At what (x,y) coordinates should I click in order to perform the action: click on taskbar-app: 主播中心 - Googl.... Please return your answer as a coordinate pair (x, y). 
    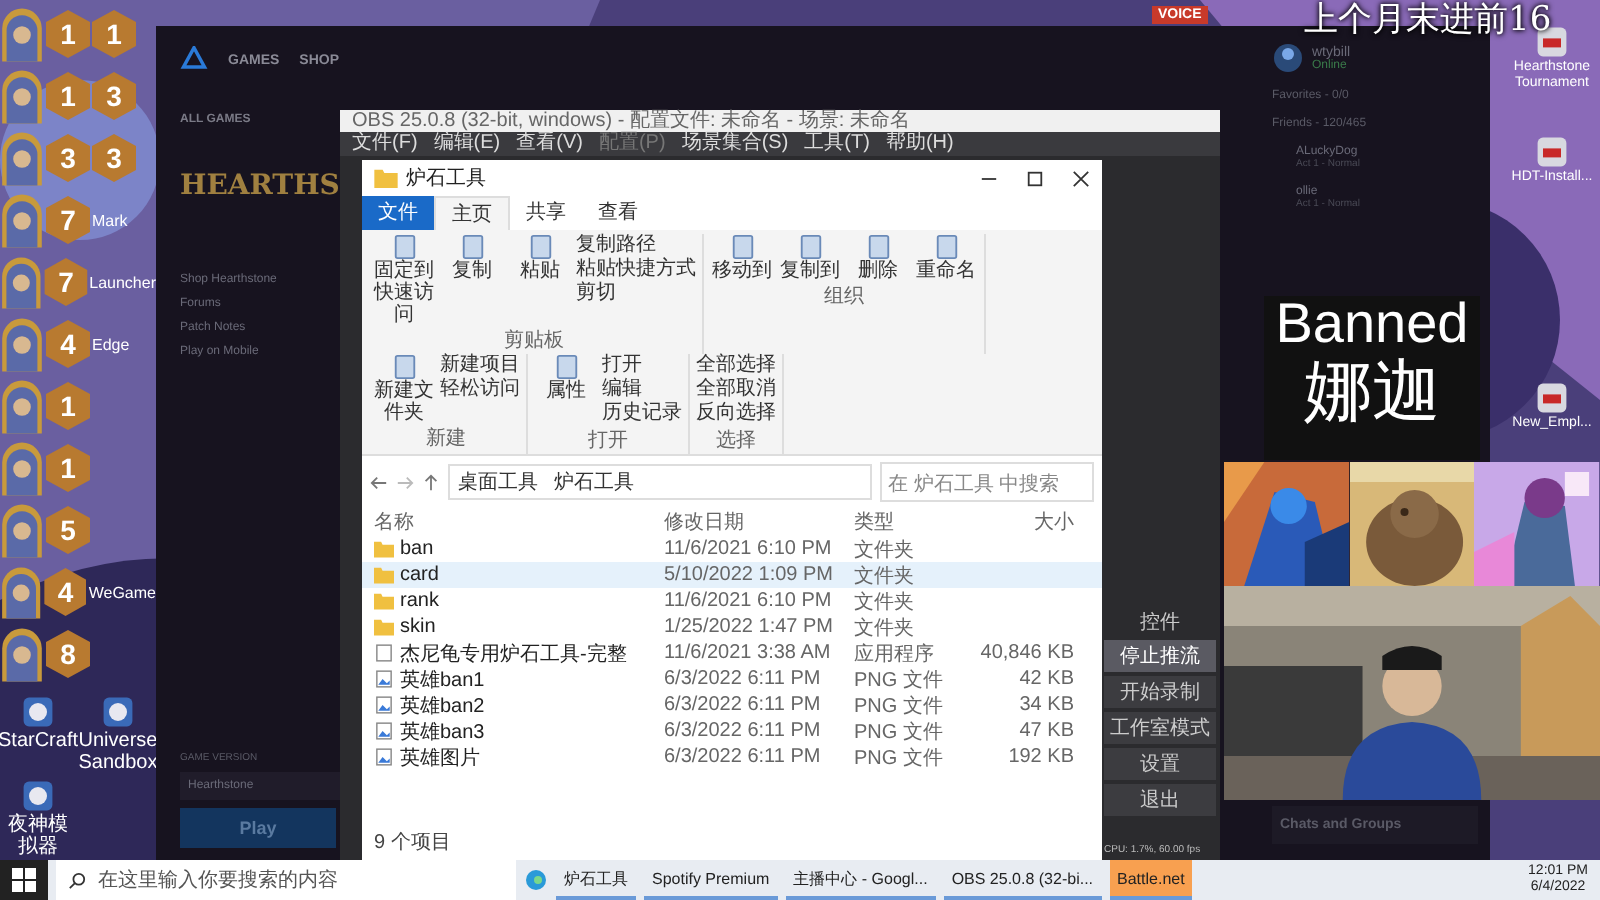
    Looking at the image, I should click on (860, 880).